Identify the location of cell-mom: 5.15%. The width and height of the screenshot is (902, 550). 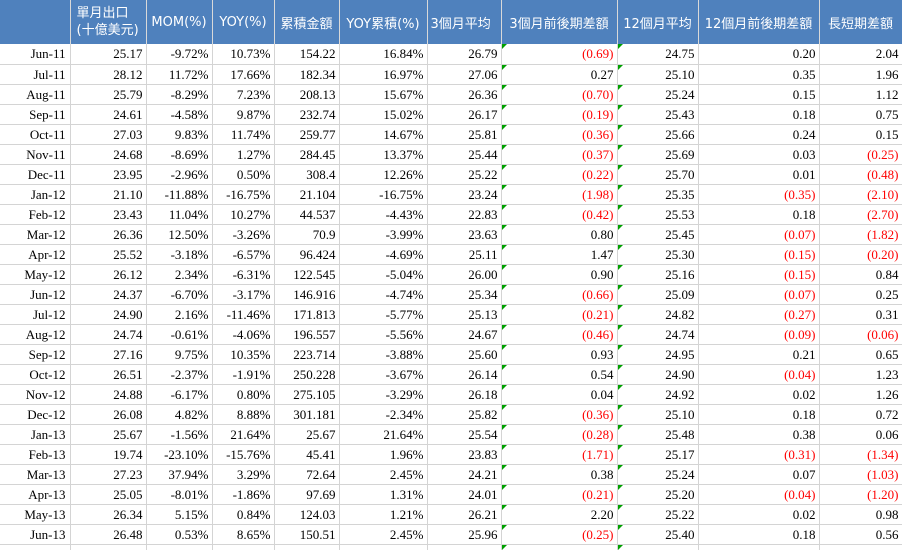
(179, 514).